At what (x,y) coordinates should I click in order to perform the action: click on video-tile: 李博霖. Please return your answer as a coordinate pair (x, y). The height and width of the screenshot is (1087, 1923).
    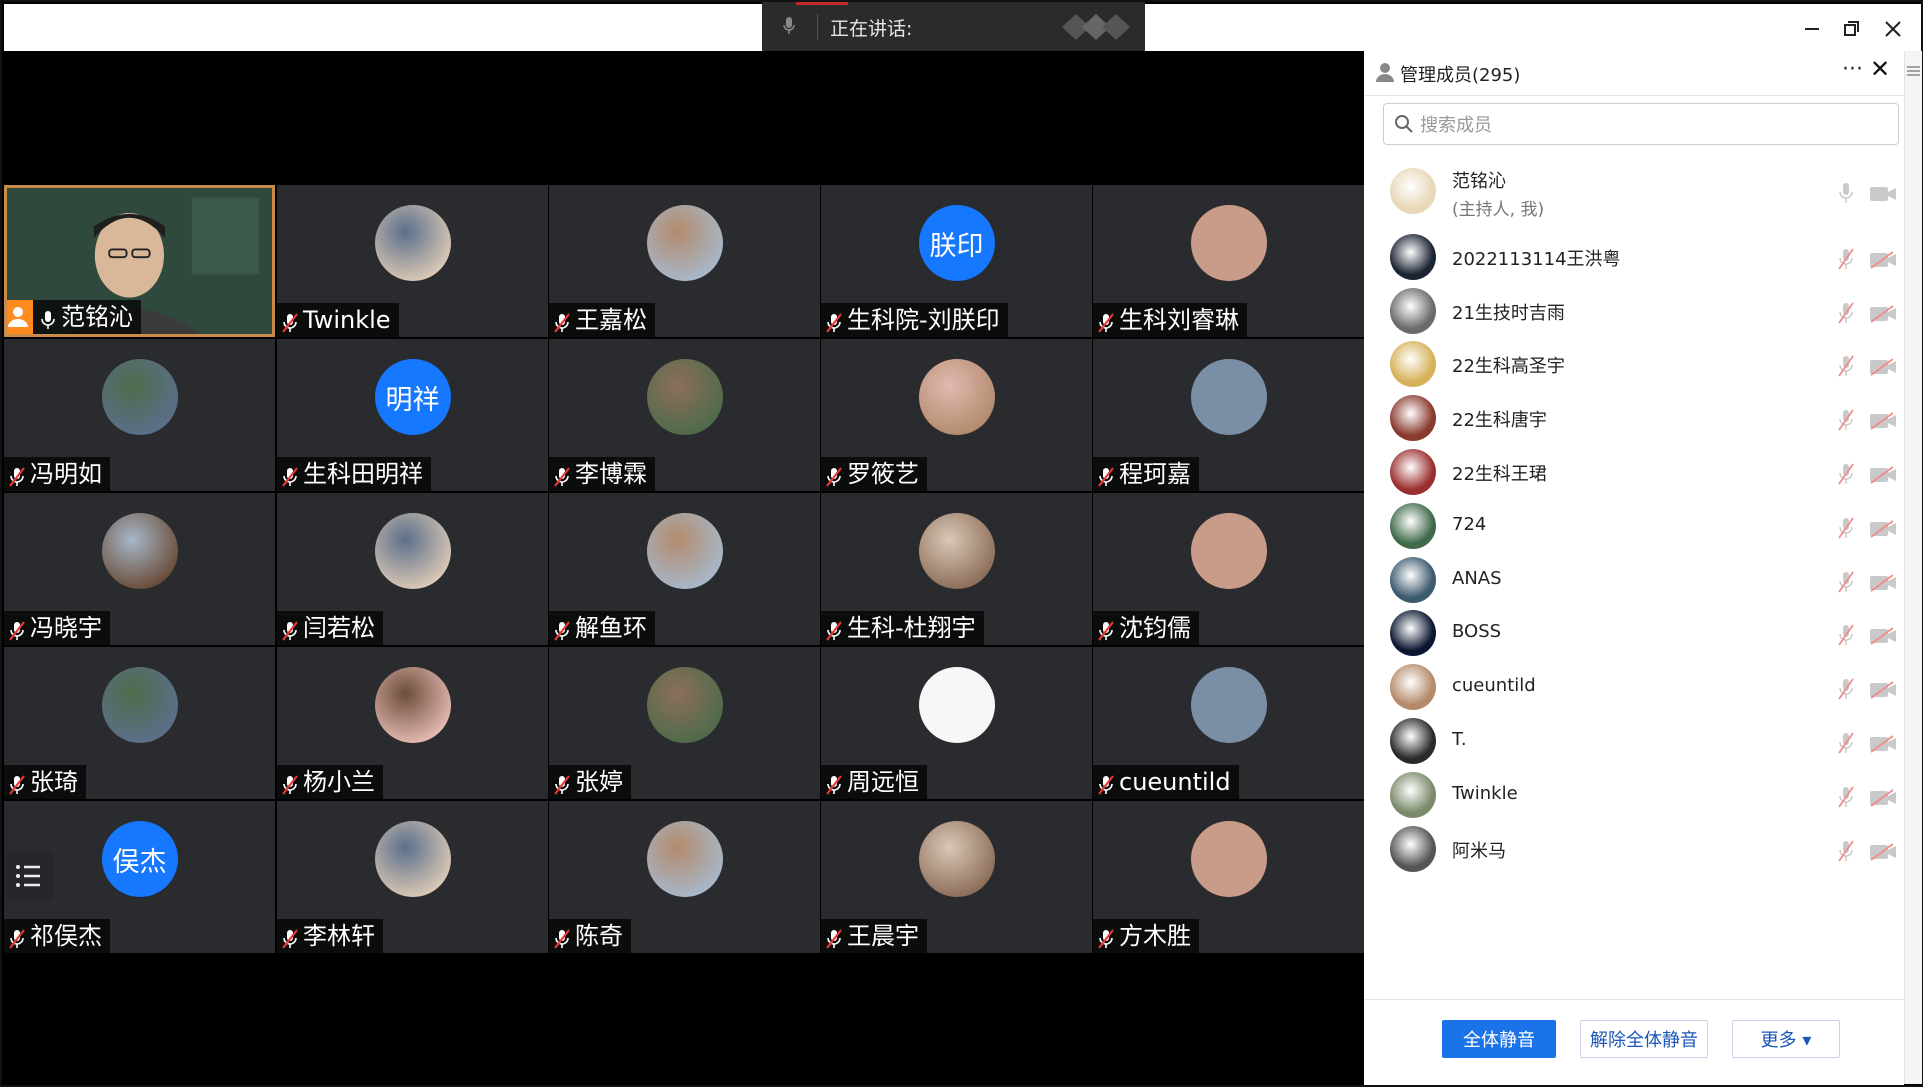
    Looking at the image, I should click on (684, 415).